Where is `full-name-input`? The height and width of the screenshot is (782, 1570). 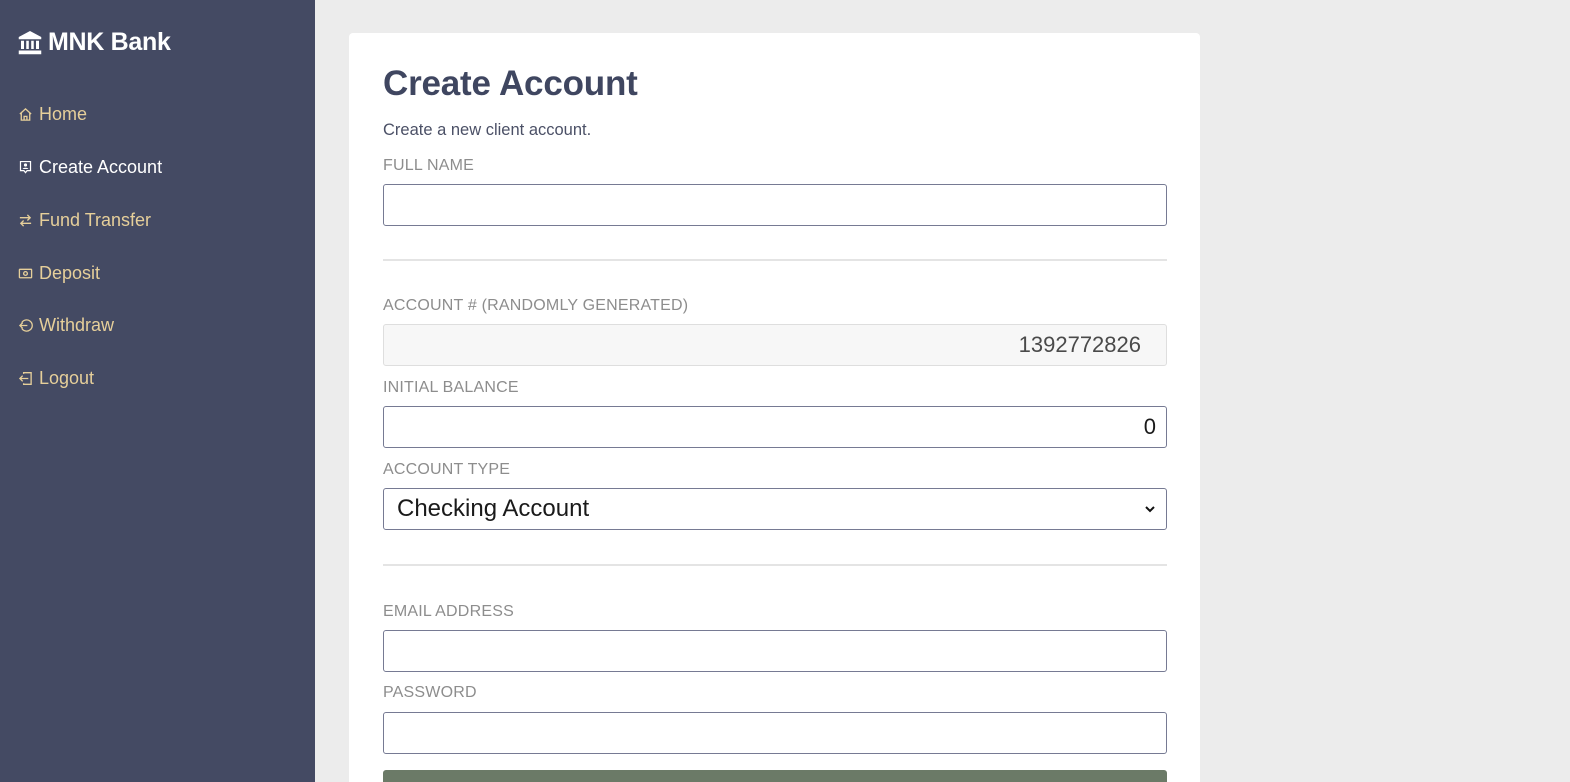
full-name-input is located at coordinates (775, 205).